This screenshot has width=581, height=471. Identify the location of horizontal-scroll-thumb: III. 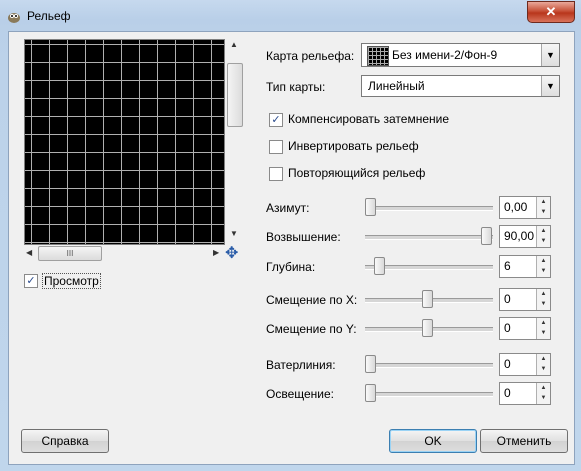
(70, 253).